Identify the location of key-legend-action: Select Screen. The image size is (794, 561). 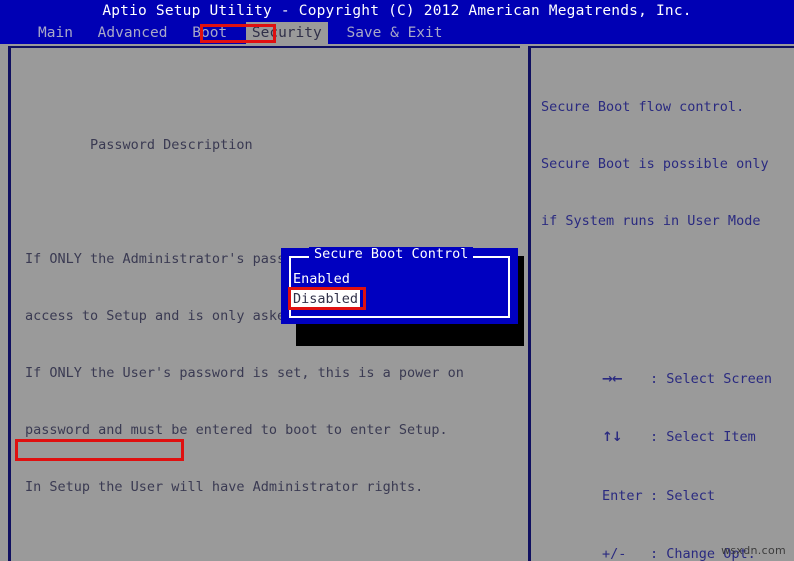
(719, 379).